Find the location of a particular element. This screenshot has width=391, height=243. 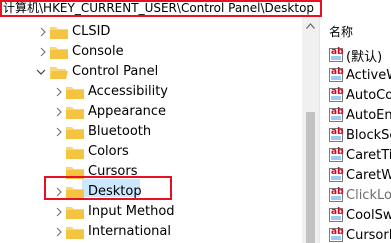

list-item: ab (默认) is located at coordinates (355, 55).